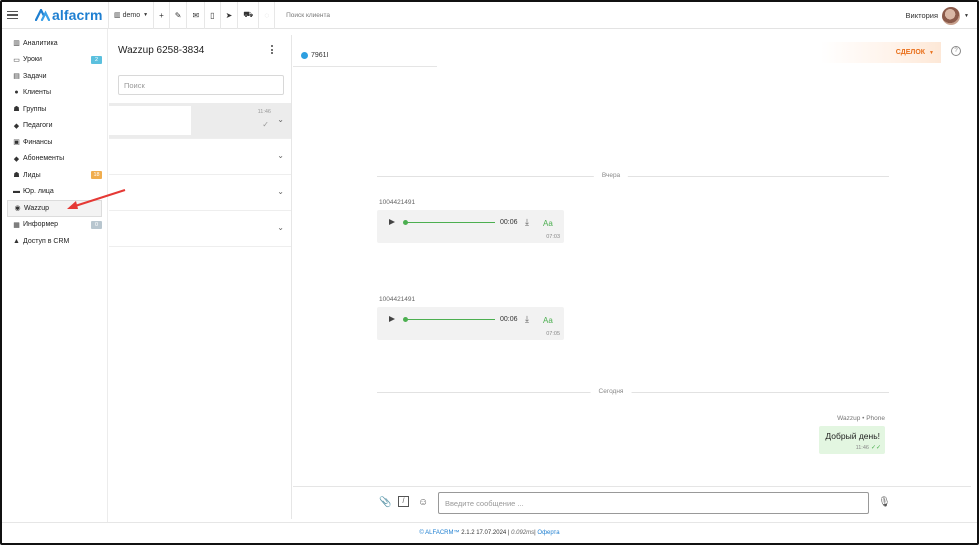  What do you see at coordinates (16, 93) in the screenshot?
I see `user-icon: ●` at bounding box center [16, 93].